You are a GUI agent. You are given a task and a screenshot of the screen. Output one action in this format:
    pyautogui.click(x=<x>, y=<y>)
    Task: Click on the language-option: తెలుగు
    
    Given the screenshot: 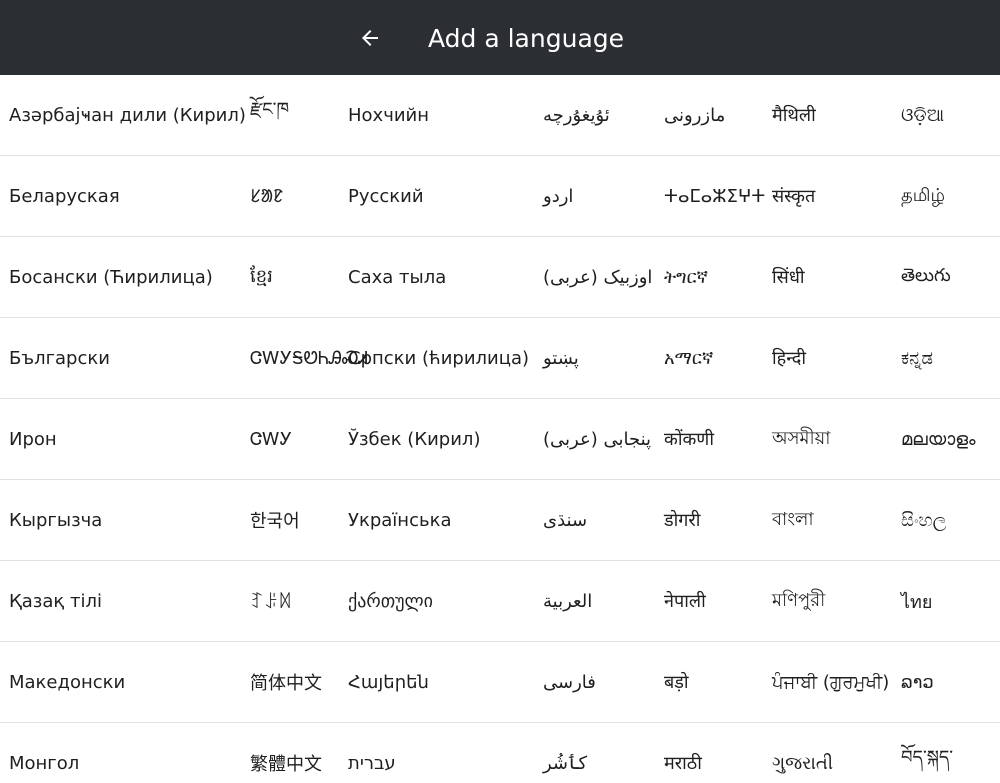 What is the action you would take?
    pyautogui.click(x=950, y=277)
    